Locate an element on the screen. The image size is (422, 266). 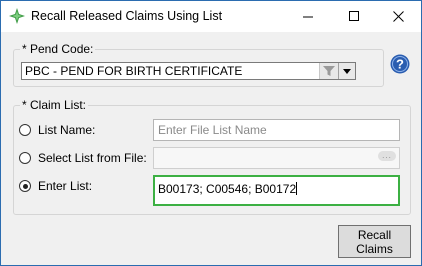
claim-list-legend: * Claim List: is located at coordinates (54, 105).